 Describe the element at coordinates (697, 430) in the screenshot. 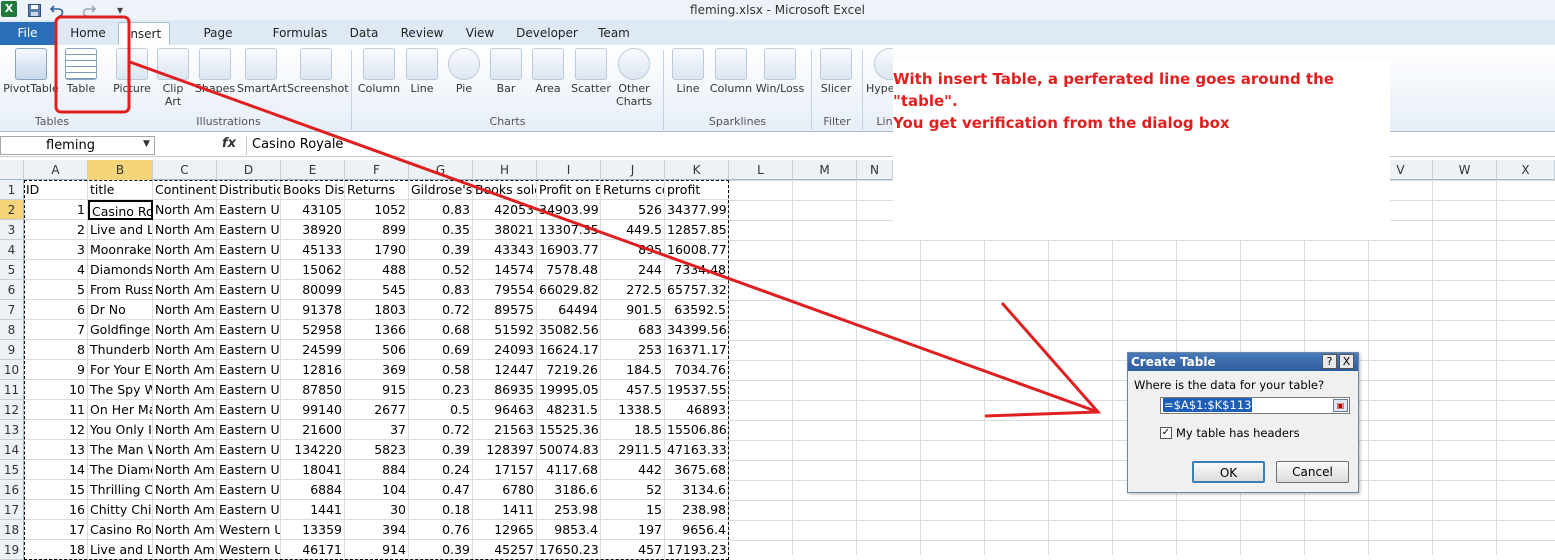

I see `table-cell: 15506.86` at that location.